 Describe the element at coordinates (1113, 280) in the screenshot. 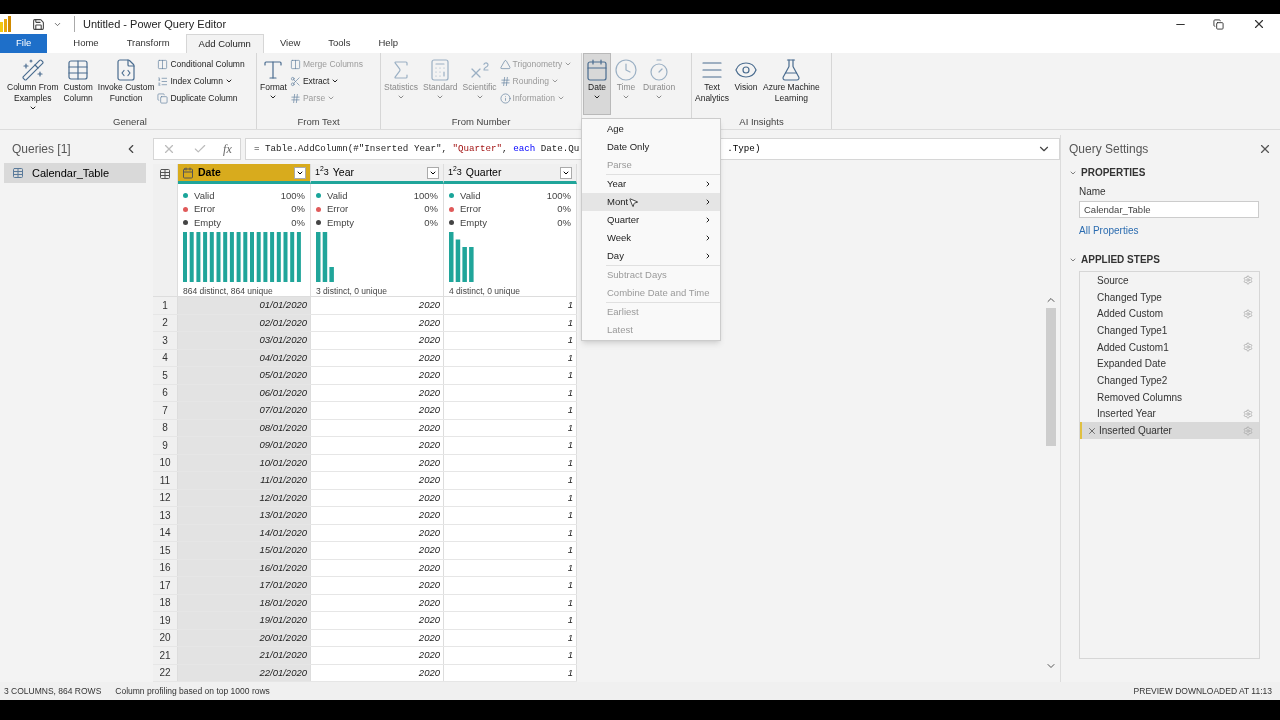

I see `step-name: Source` at that location.